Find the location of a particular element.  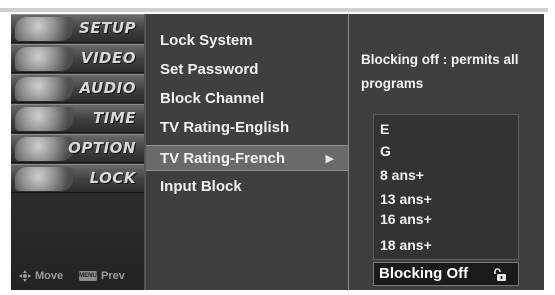

menu-item-tv-rating-french: TV Rating-French ▶ is located at coordinates (247, 158).